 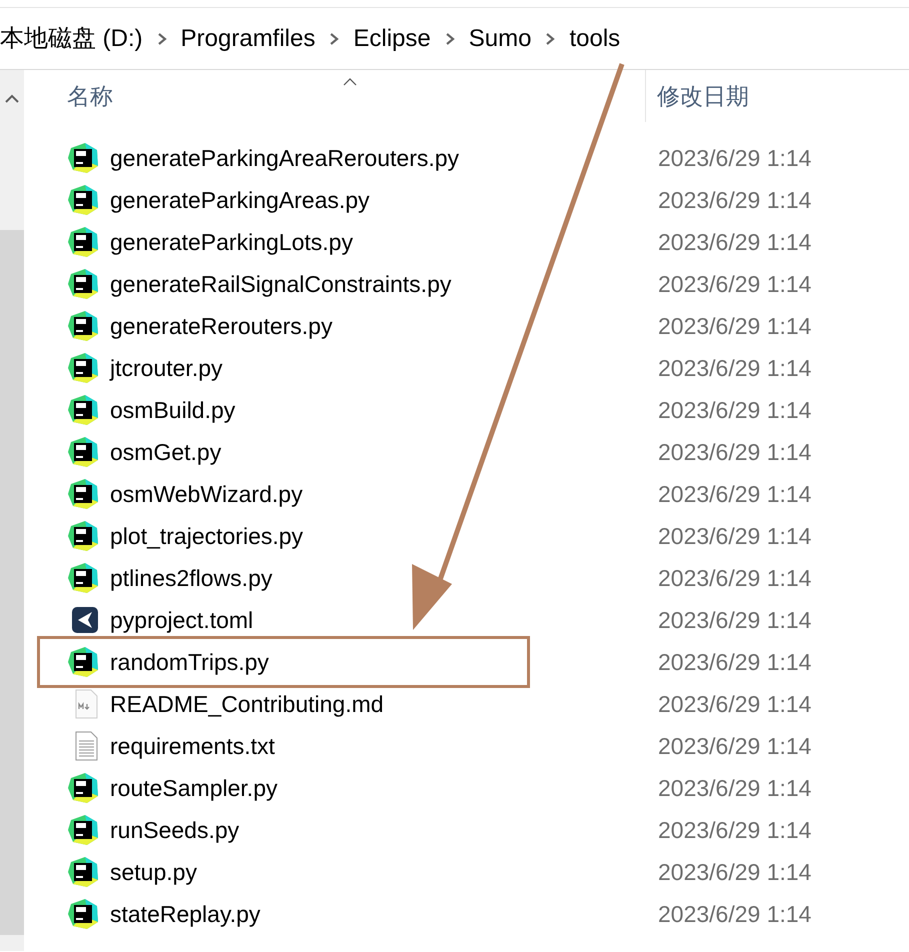 What do you see at coordinates (86, 704) in the screenshot?
I see `markdown-file-icon` at bounding box center [86, 704].